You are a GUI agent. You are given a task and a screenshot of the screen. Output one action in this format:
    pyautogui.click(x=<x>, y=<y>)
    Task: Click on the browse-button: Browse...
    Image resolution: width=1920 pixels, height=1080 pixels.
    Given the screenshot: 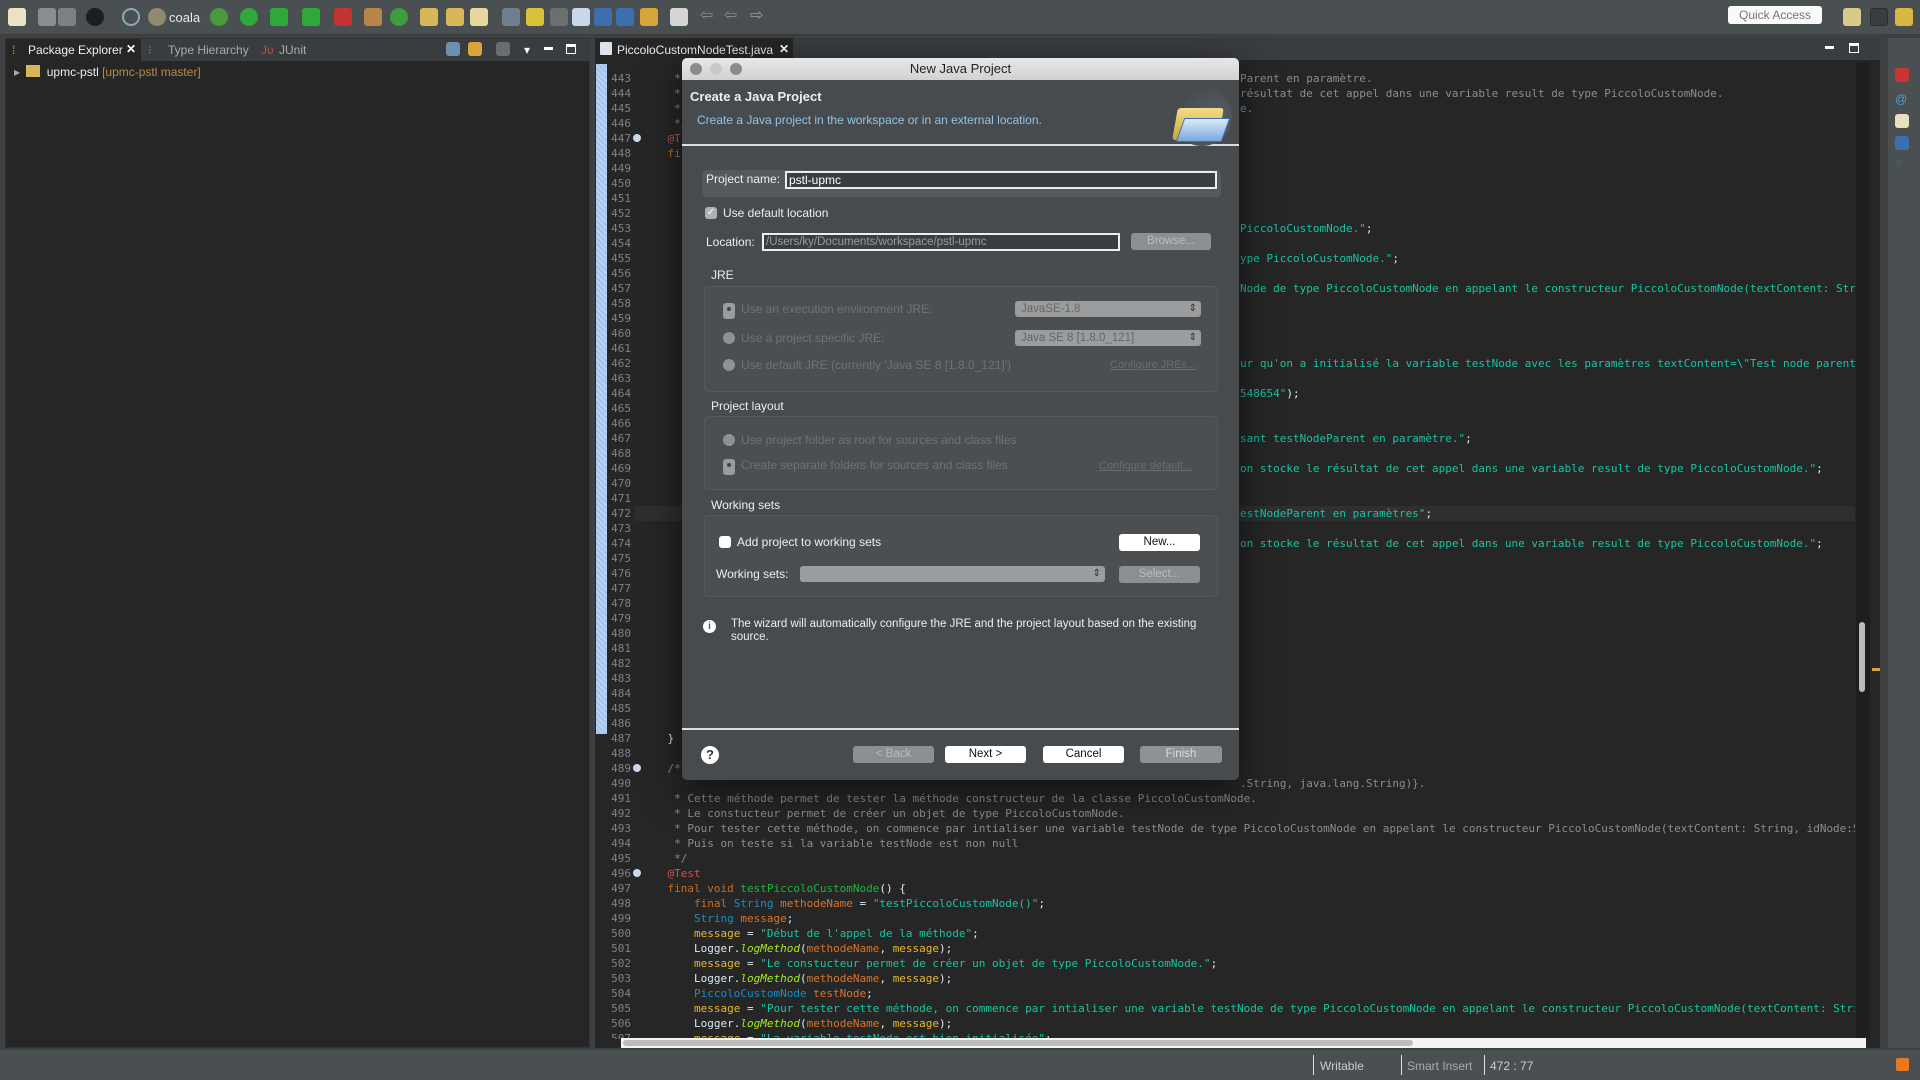 What is the action you would take?
    pyautogui.click(x=1171, y=241)
    